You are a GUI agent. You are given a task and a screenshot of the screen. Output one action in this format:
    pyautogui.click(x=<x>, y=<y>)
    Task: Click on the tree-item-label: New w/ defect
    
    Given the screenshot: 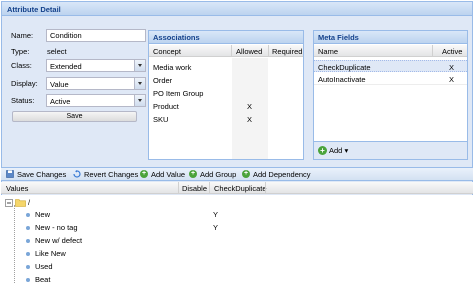 What is the action you would take?
    pyautogui.click(x=59, y=240)
    